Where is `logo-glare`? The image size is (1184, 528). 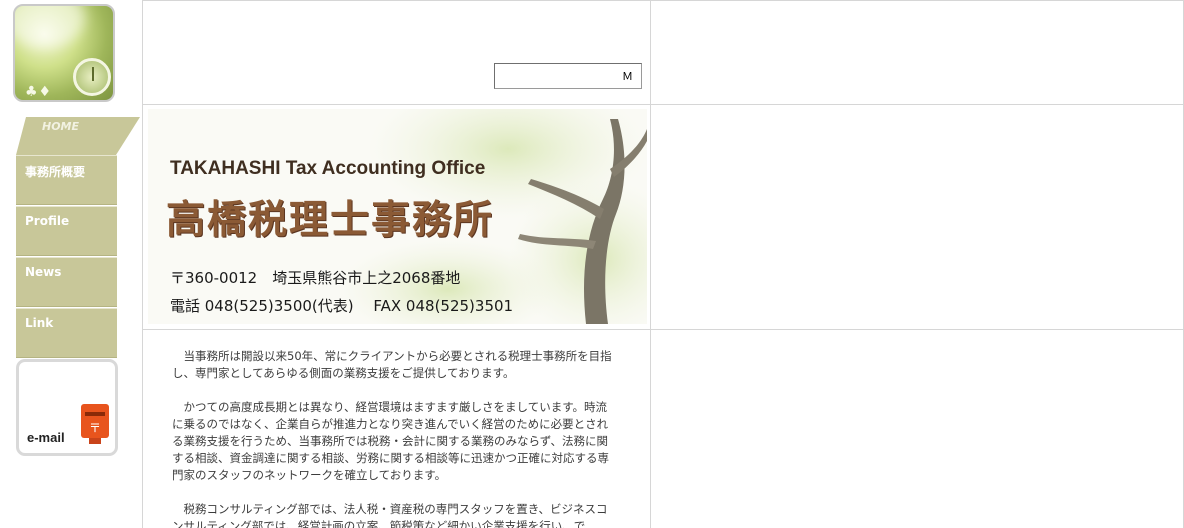
logo-glare is located at coordinates (50, 27).